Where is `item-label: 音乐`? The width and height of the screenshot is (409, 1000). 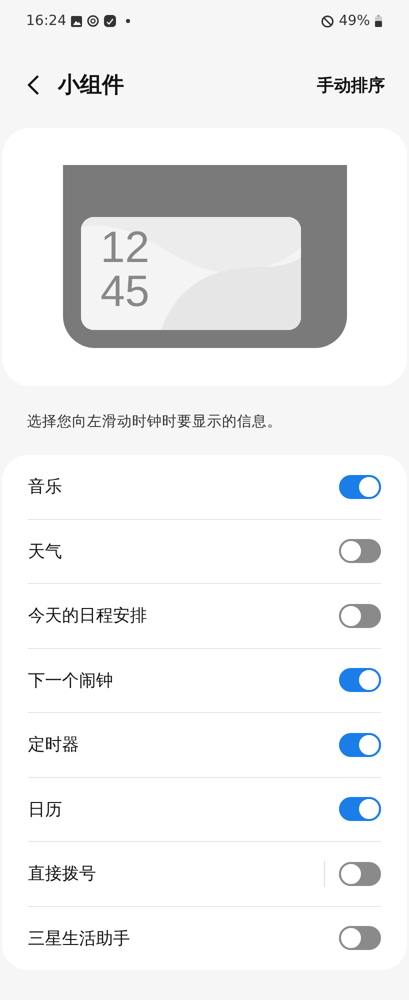 item-label: 音乐 is located at coordinates (176, 486).